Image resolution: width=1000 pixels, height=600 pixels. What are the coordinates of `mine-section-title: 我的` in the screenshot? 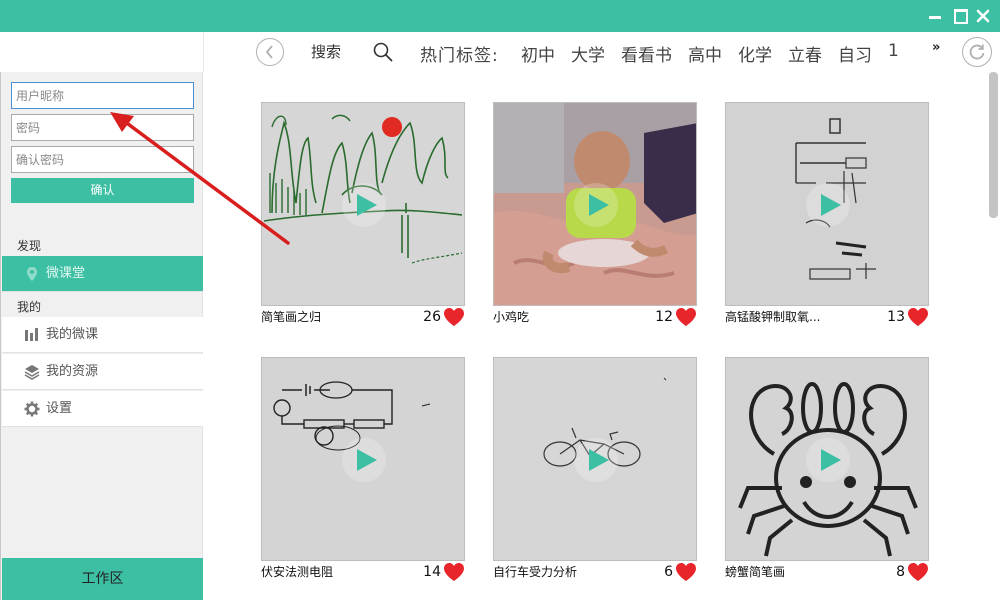 It's located at (29, 307).